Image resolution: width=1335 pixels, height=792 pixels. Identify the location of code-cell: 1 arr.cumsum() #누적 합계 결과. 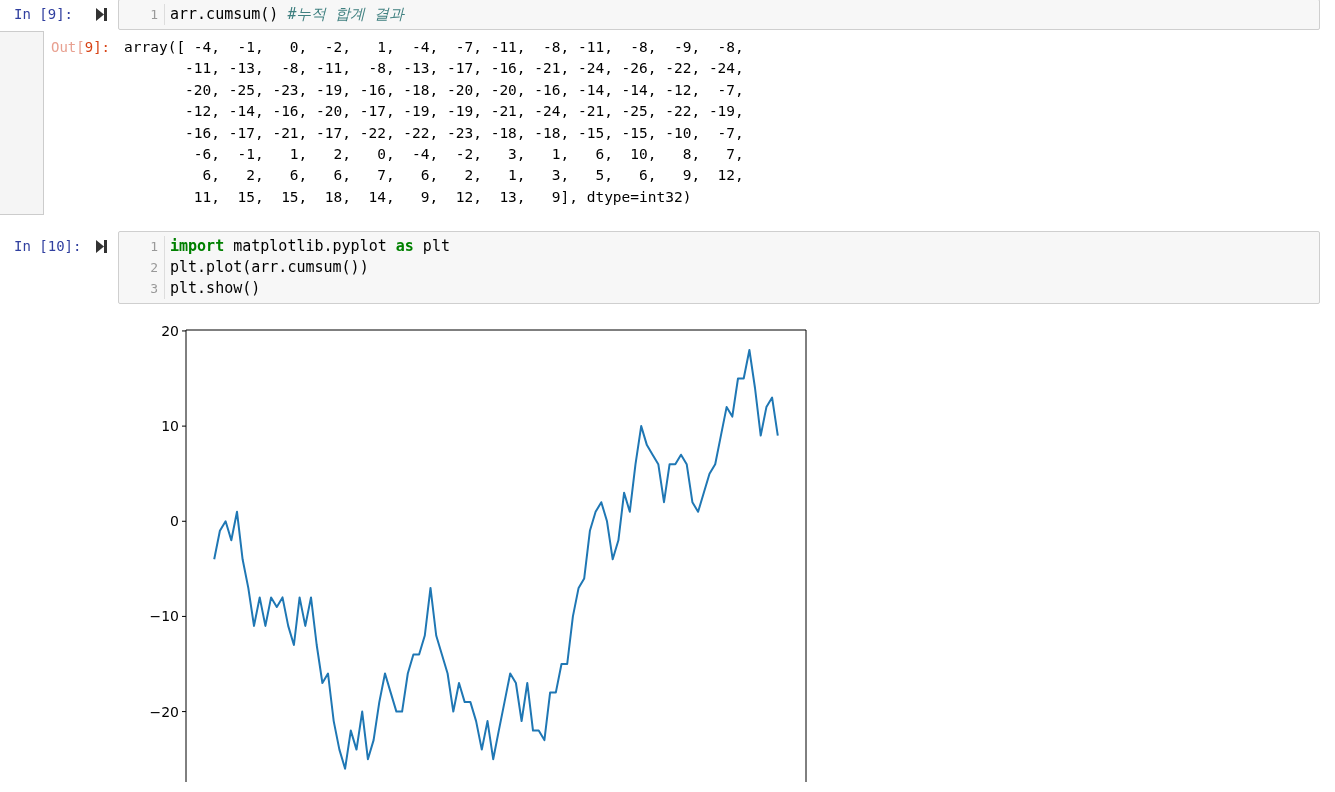
(719, 15).